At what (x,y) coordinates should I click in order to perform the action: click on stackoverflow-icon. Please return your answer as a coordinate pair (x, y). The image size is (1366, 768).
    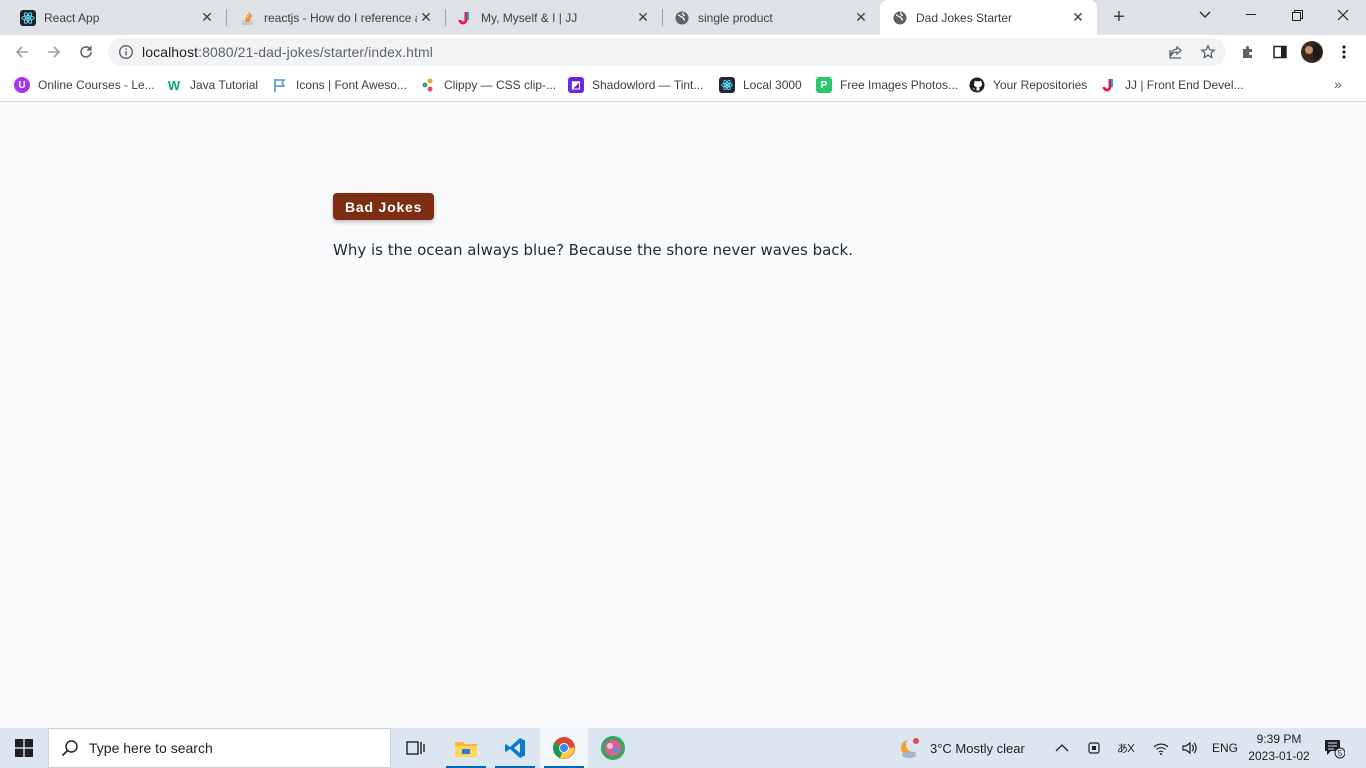
    Looking at the image, I should click on (248, 18).